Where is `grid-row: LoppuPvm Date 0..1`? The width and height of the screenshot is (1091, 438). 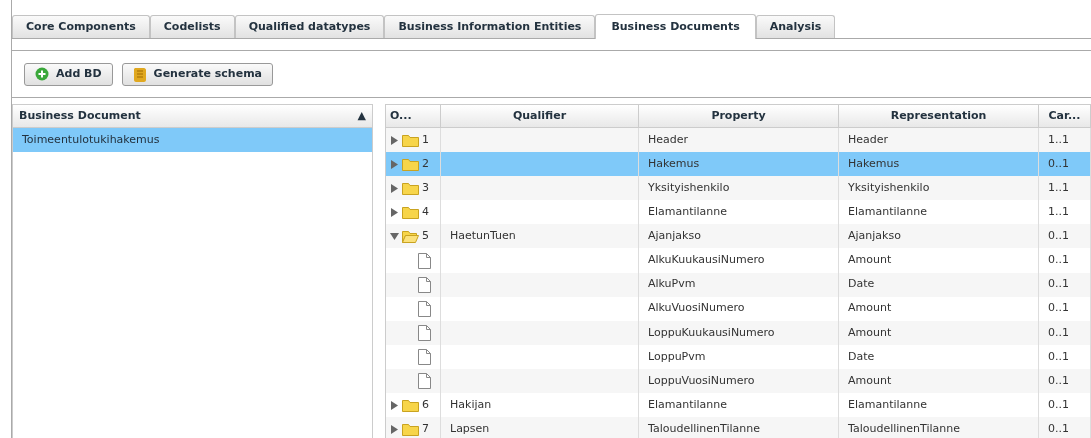 grid-row: LoppuPvm Date 0..1 is located at coordinates (738, 356).